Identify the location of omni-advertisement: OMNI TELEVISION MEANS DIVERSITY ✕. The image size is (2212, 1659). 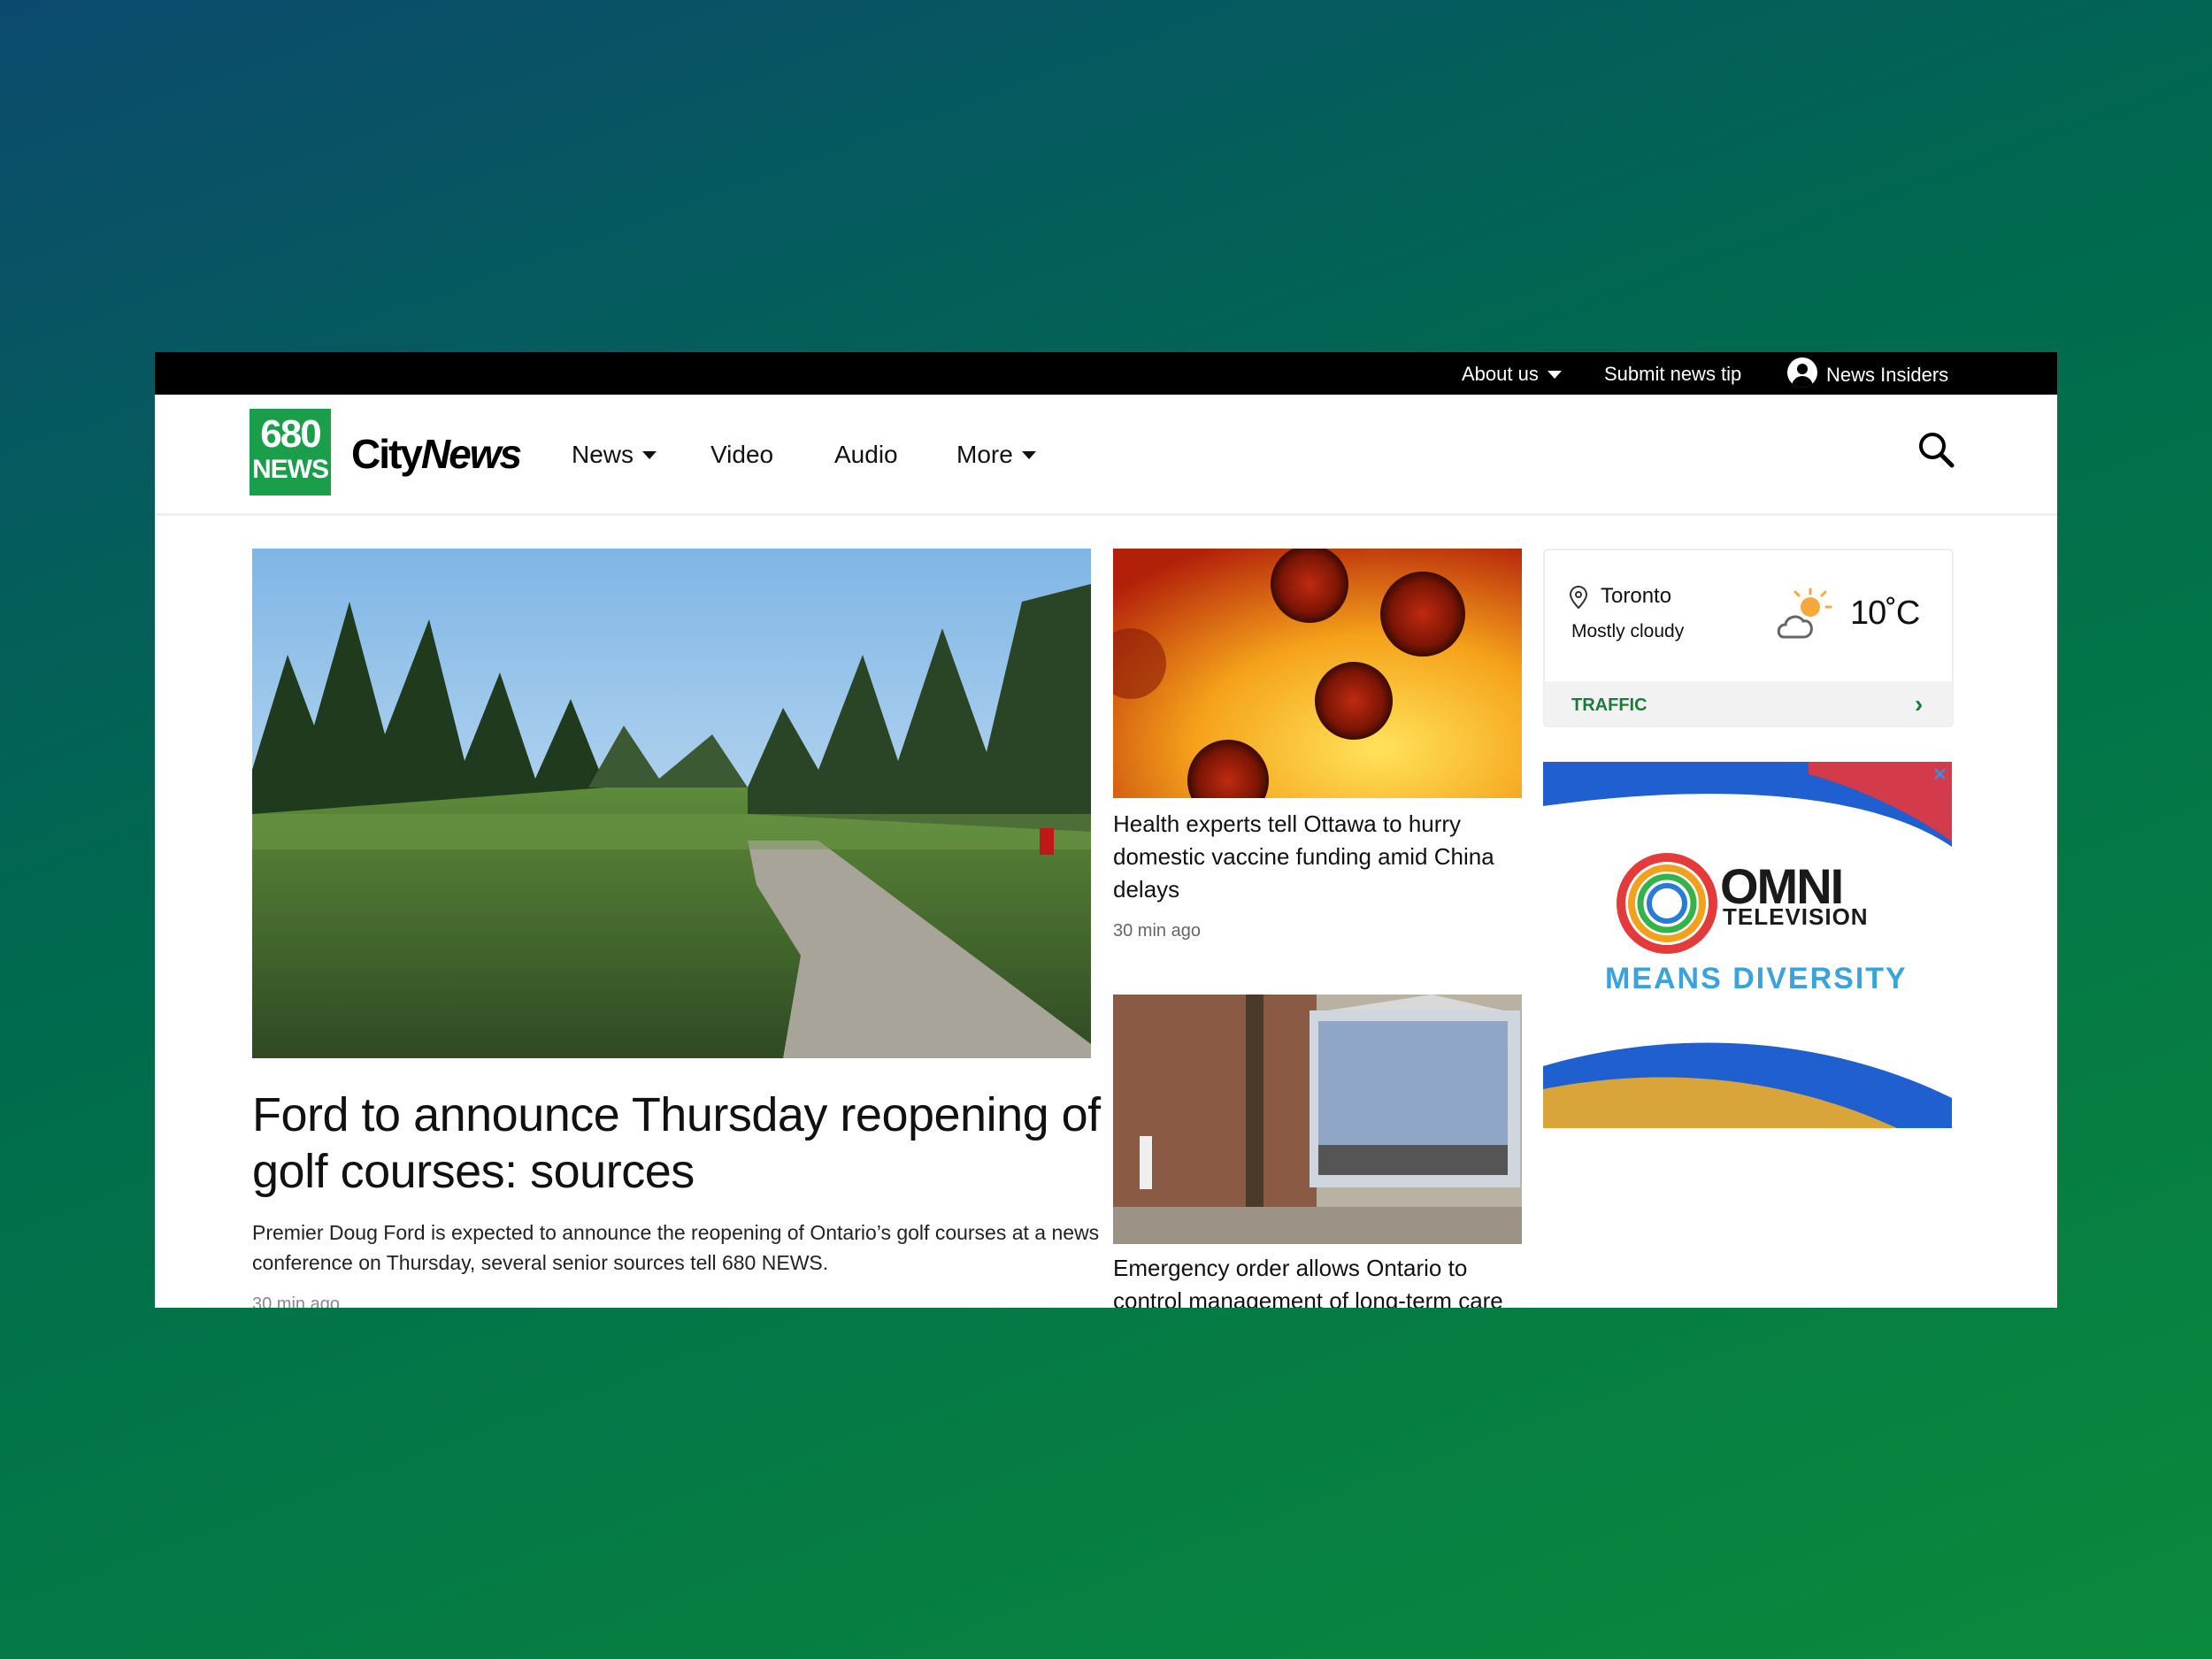
(1748, 945).